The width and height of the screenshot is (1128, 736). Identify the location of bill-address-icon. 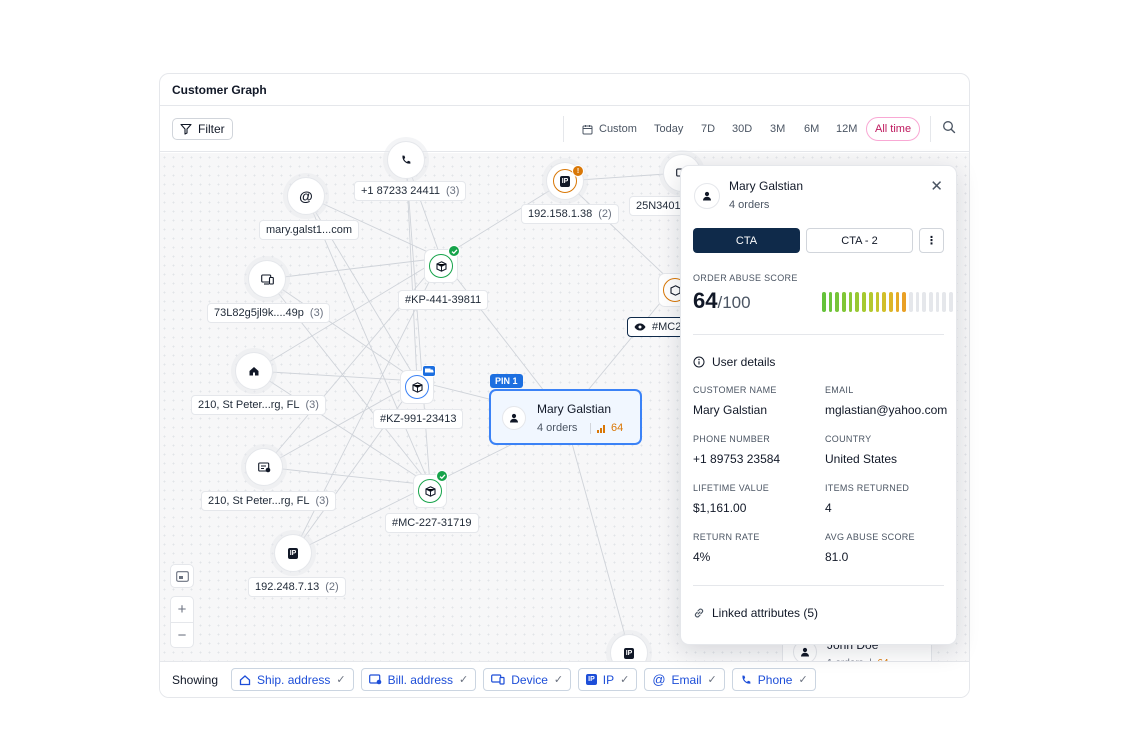
(263, 466).